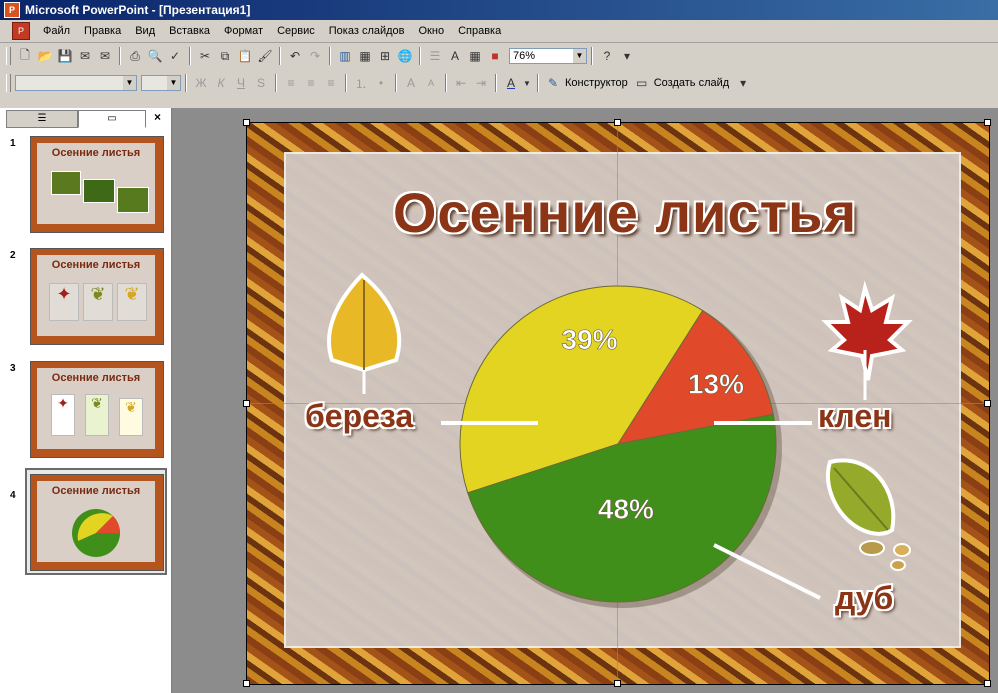  I want to click on pie-value-label-oak: 48%, so click(626, 508).